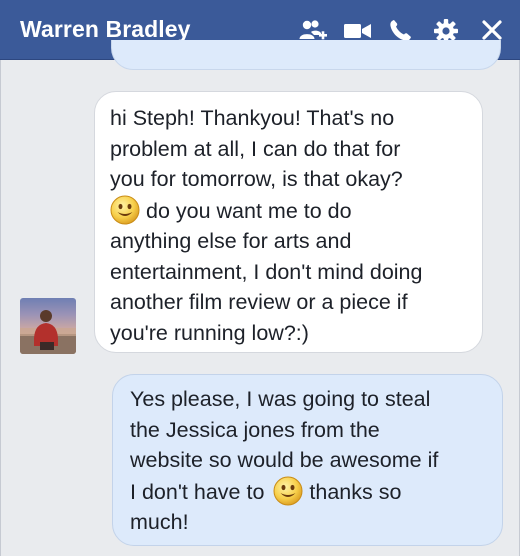 This screenshot has height=556, width=520. I want to click on message-line-text: I don't have to, so click(197, 491).